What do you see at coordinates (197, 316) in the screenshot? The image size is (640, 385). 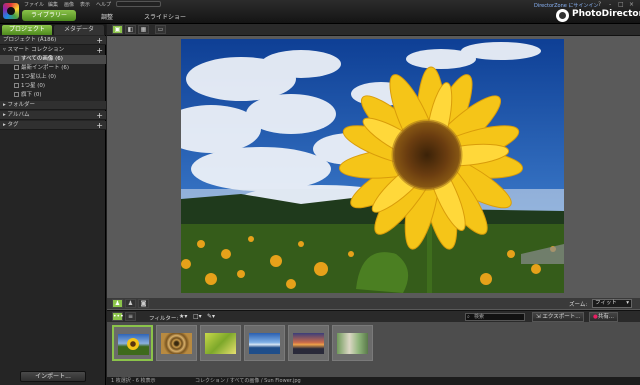 I see `flag-filter-icon: □▾` at bounding box center [197, 316].